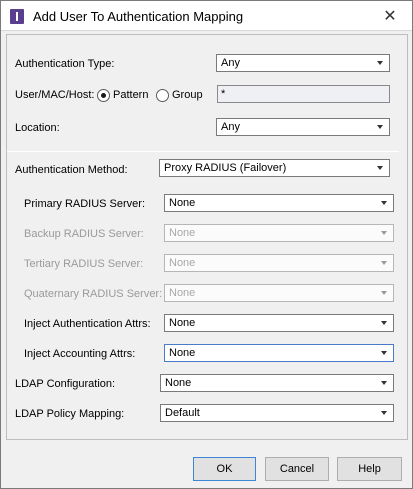 This screenshot has height=489, width=413. Describe the element at coordinates (224, 469) in the screenshot. I see `ok-button: OK` at that location.